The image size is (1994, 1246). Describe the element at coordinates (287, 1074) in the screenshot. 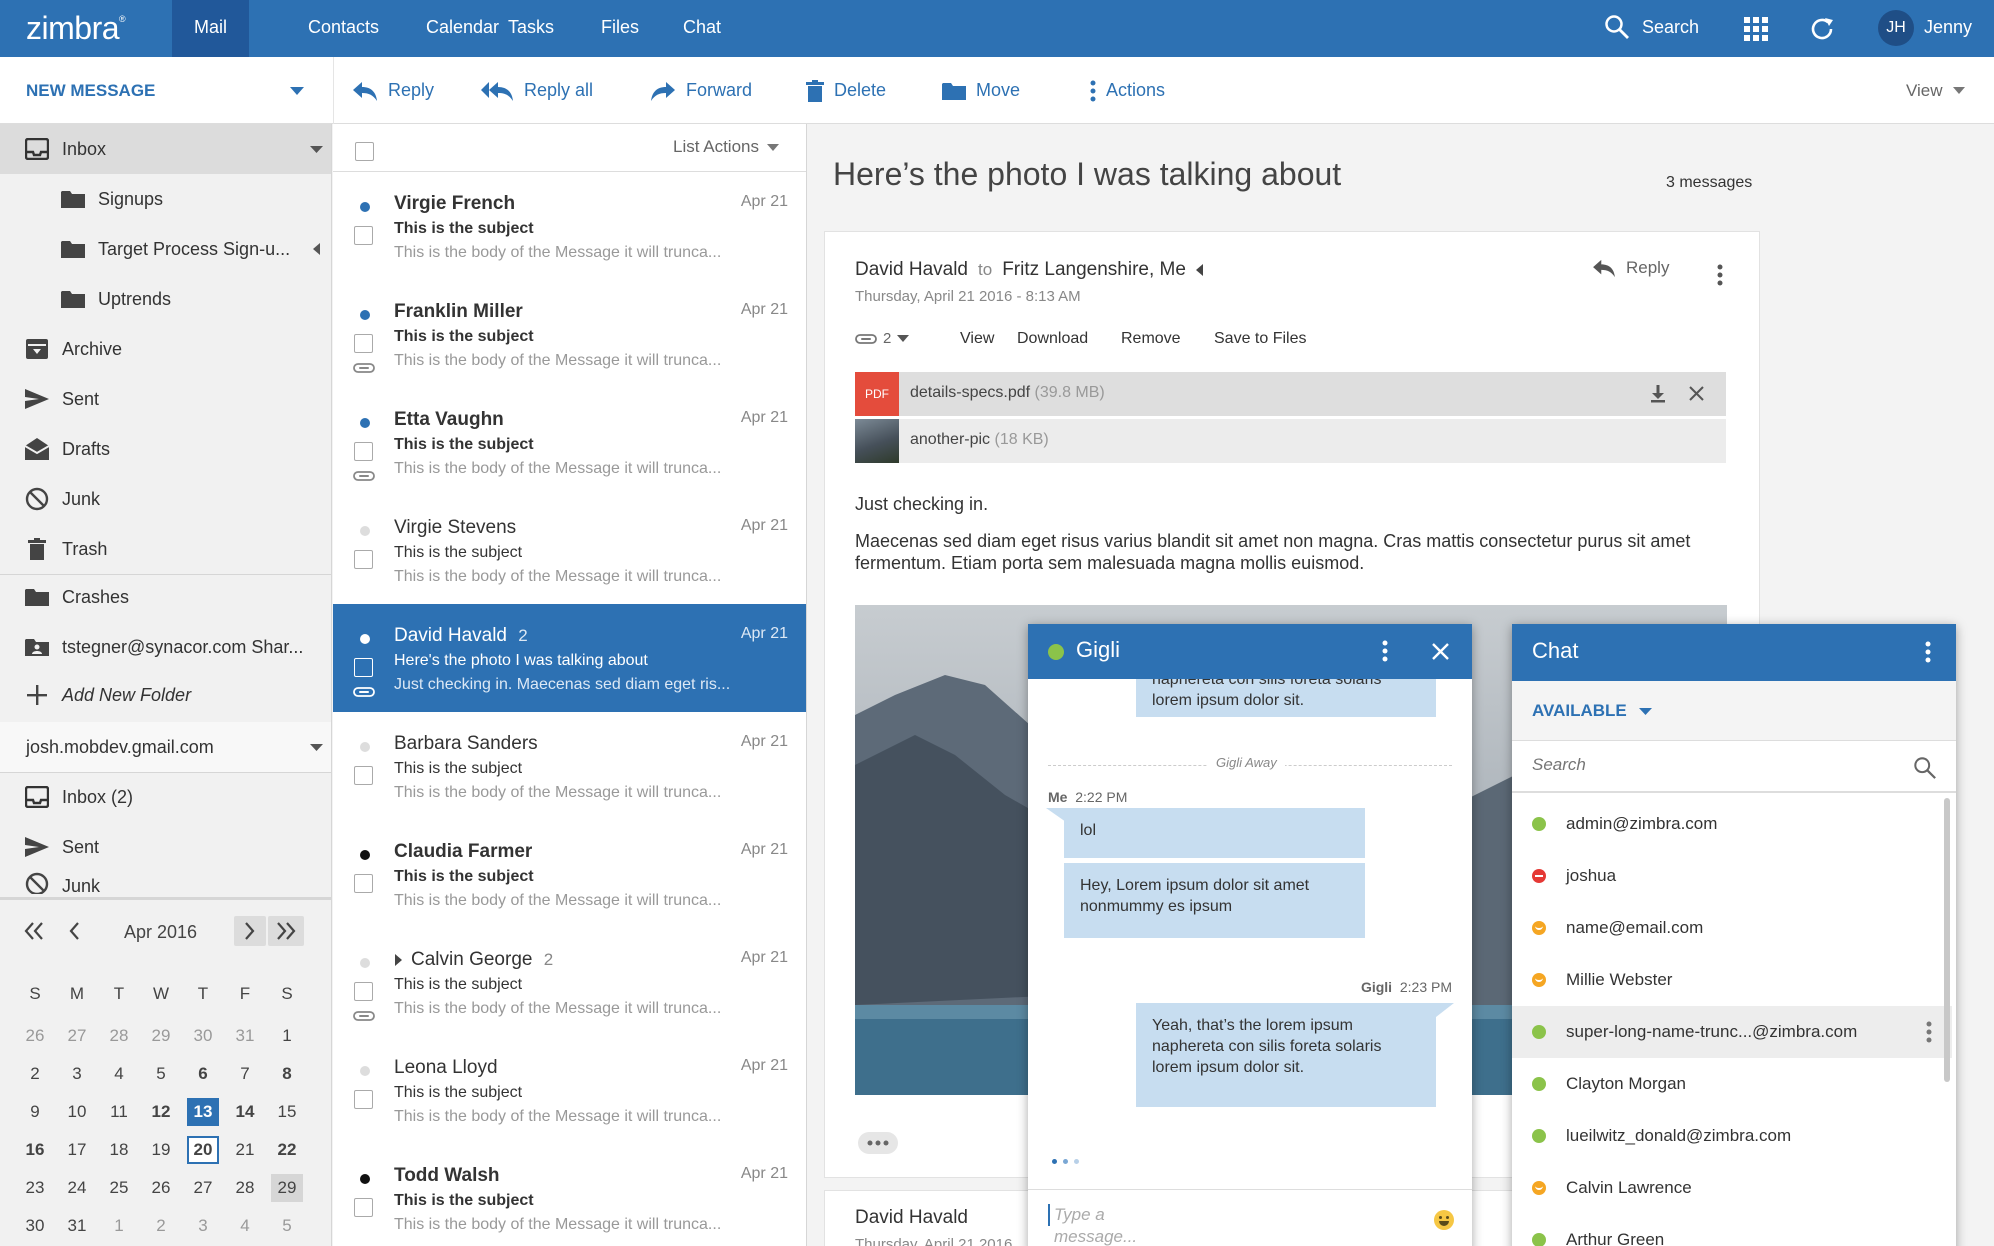

I see `calendar-day: 8` at that location.